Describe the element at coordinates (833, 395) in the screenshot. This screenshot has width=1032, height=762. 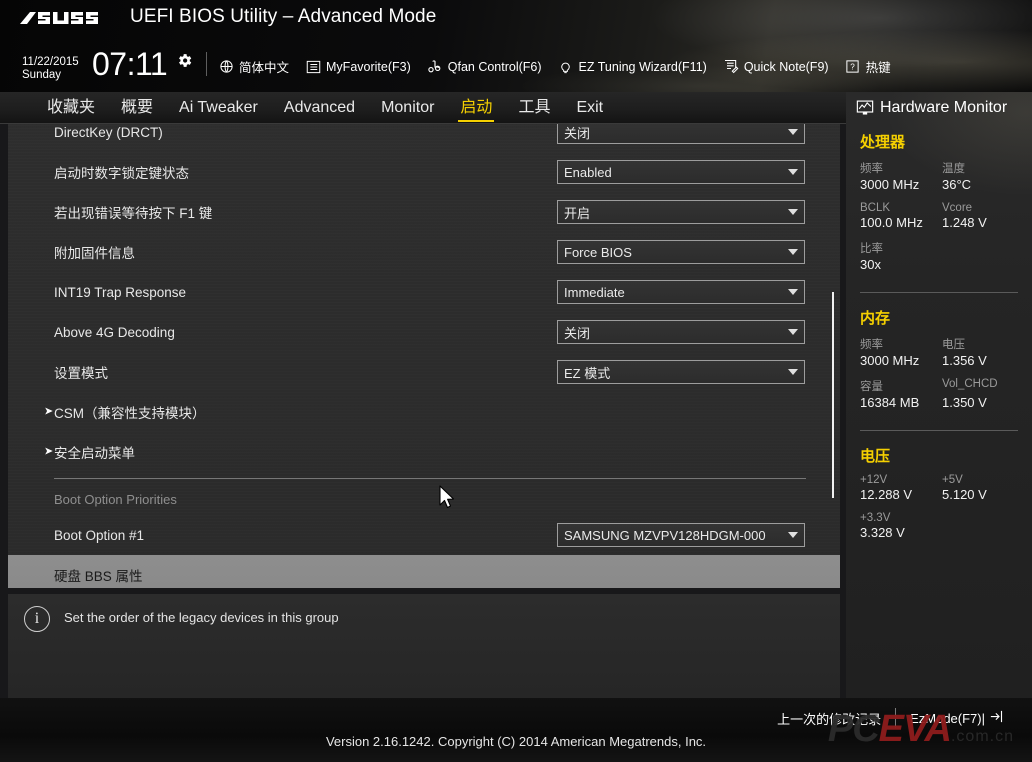
I see `vertical-scrollbar` at that location.